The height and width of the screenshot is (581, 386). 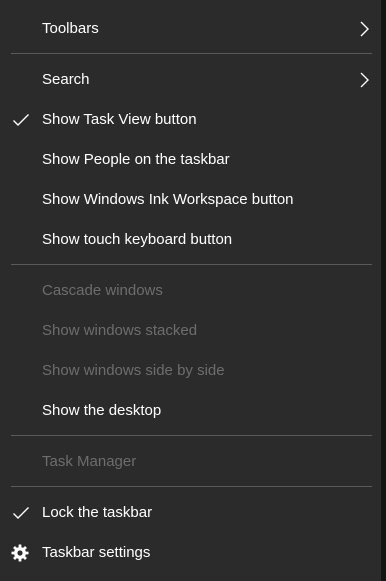 I want to click on menu-item-task-manager: Task Manager, so click(x=190, y=462).